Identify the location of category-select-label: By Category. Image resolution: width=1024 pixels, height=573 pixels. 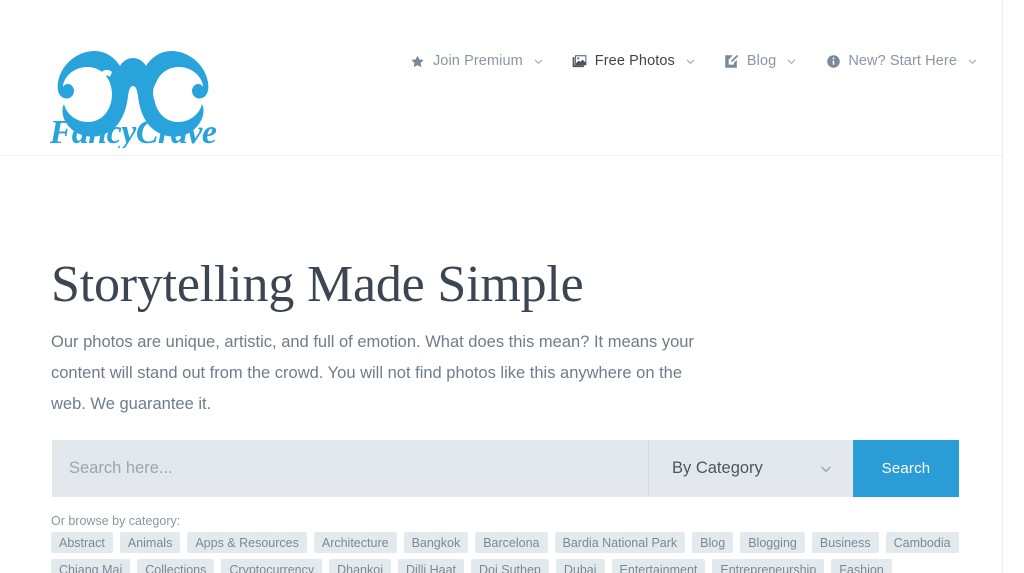
(717, 468).